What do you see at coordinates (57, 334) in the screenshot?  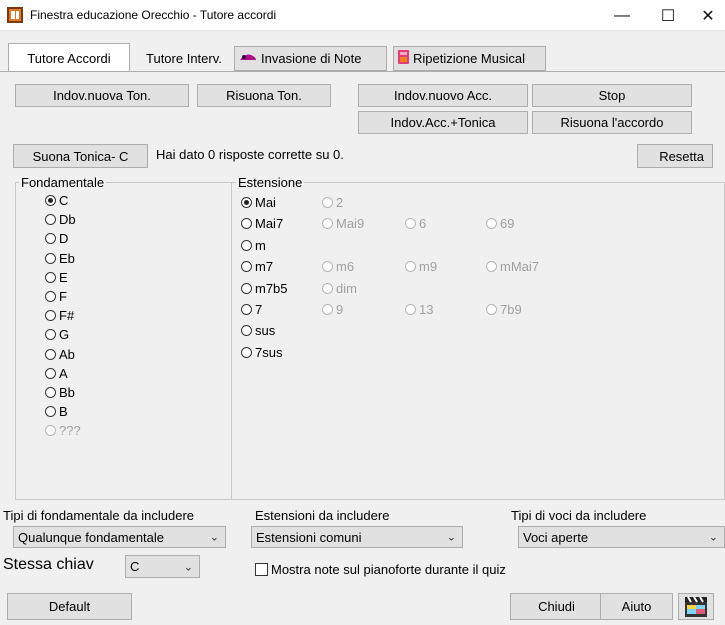 I see `root-option-g: G` at bounding box center [57, 334].